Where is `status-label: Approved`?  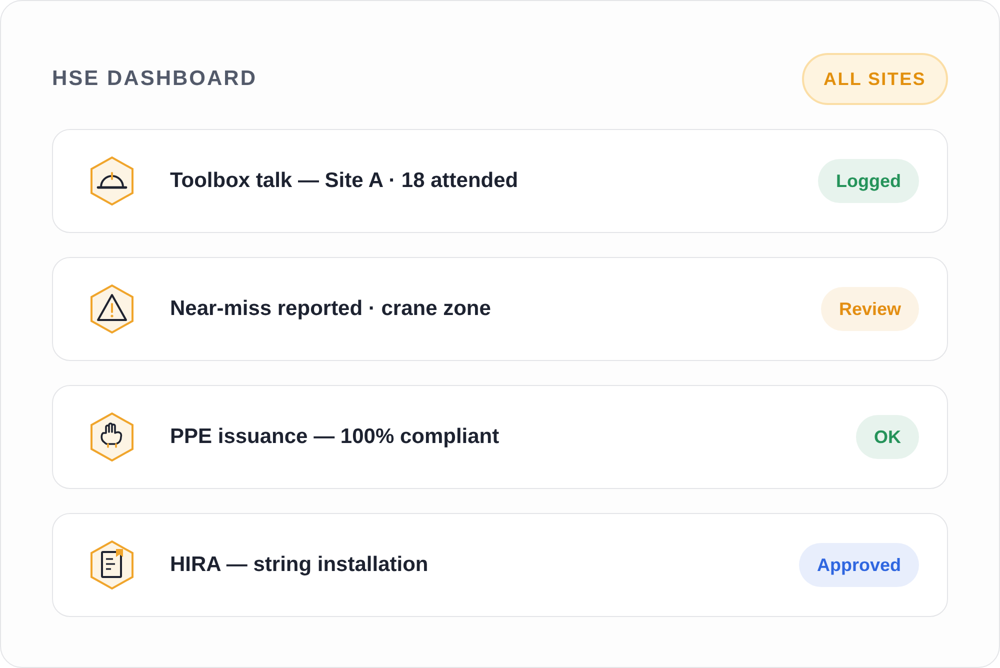
status-label: Approved is located at coordinates (858, 565).